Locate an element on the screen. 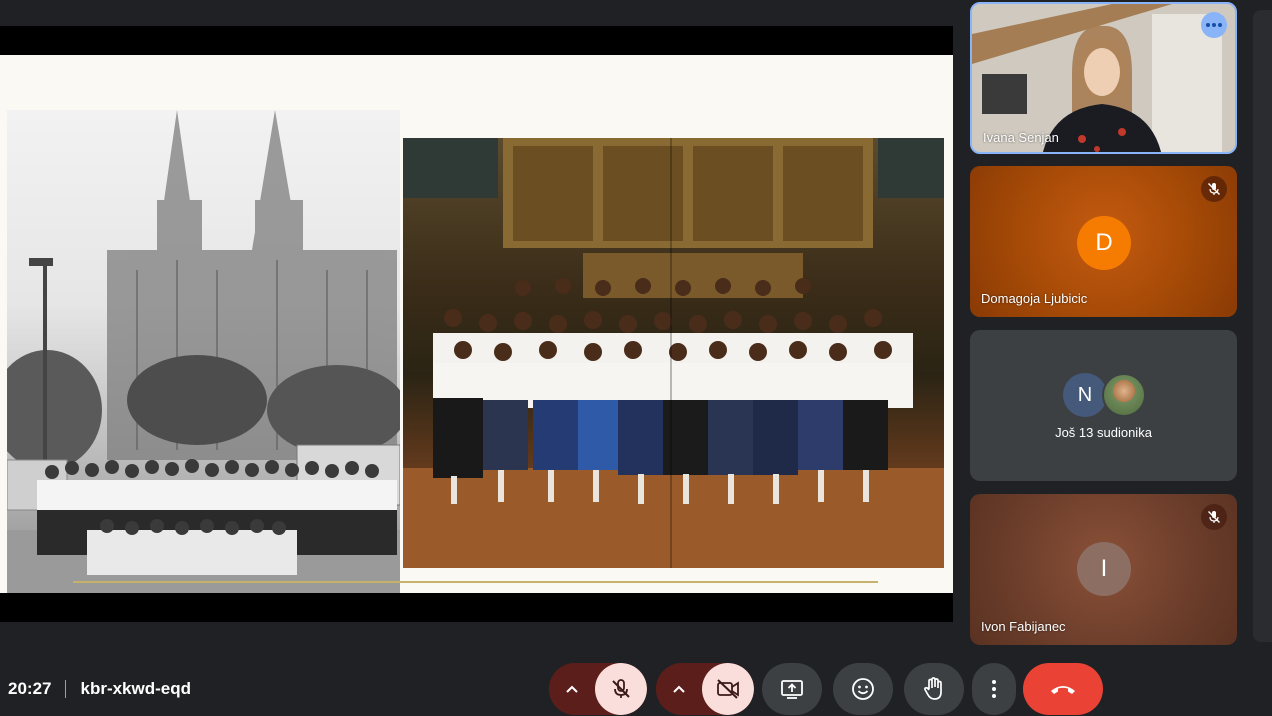  present-screen-icon is located at coordinates (792, 689).